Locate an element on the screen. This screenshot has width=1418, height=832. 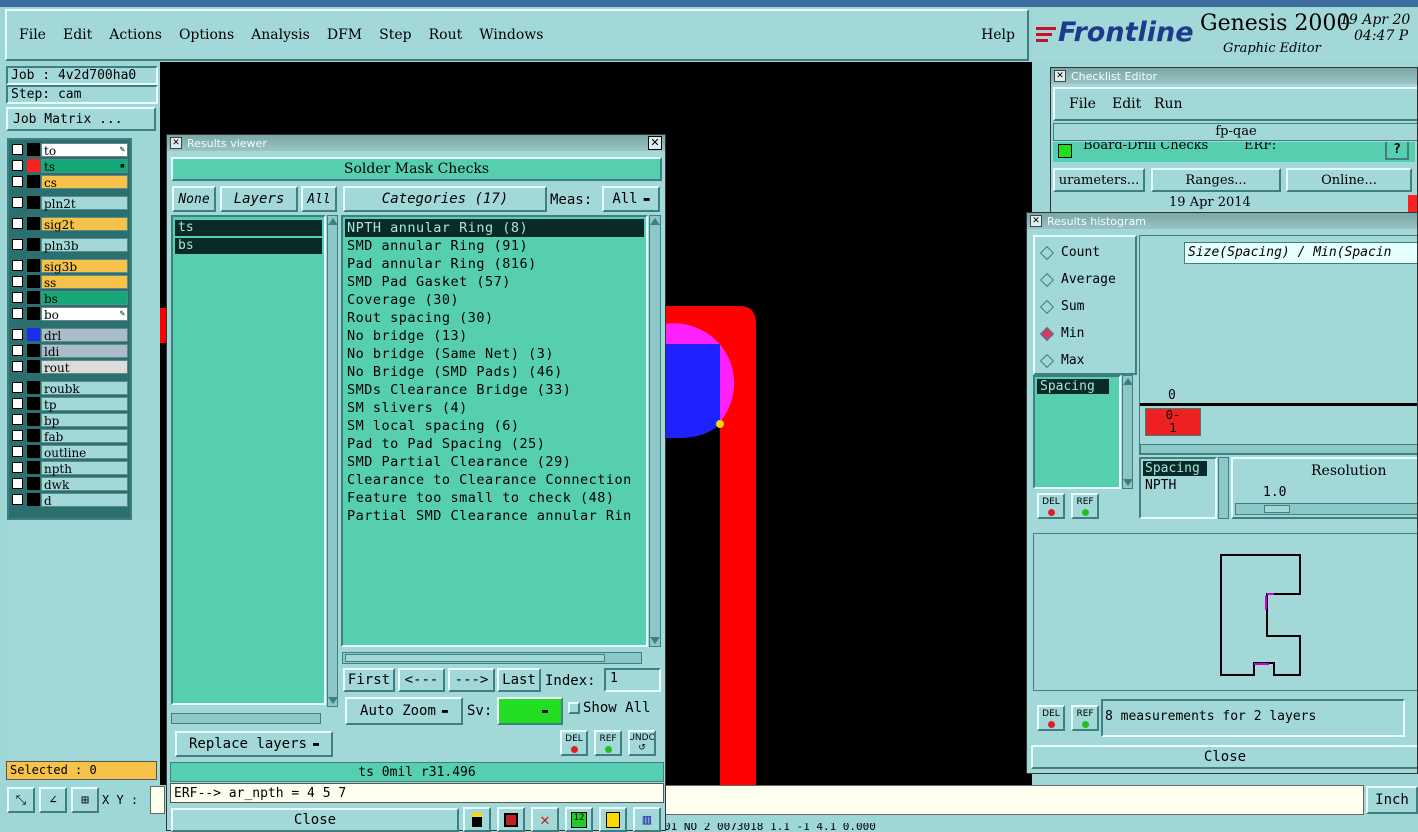
layer-row-fab: fab is located at coordinates (69, 436).